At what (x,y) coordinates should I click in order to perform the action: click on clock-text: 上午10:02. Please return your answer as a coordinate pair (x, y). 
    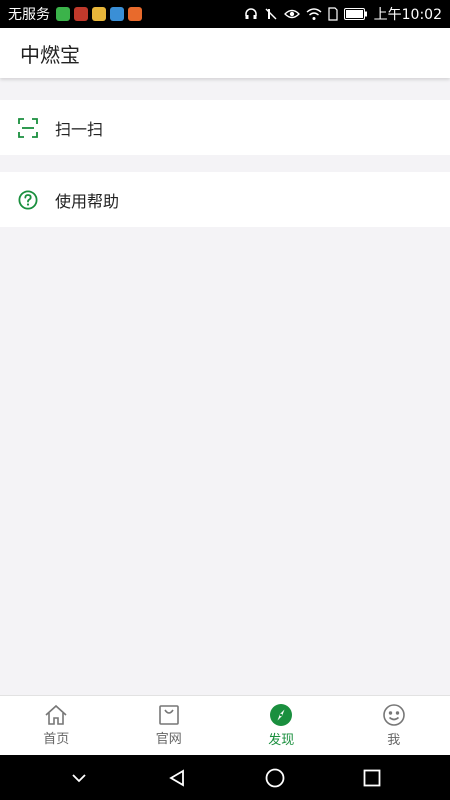
    Looking at the image, I should click on (407, 15).